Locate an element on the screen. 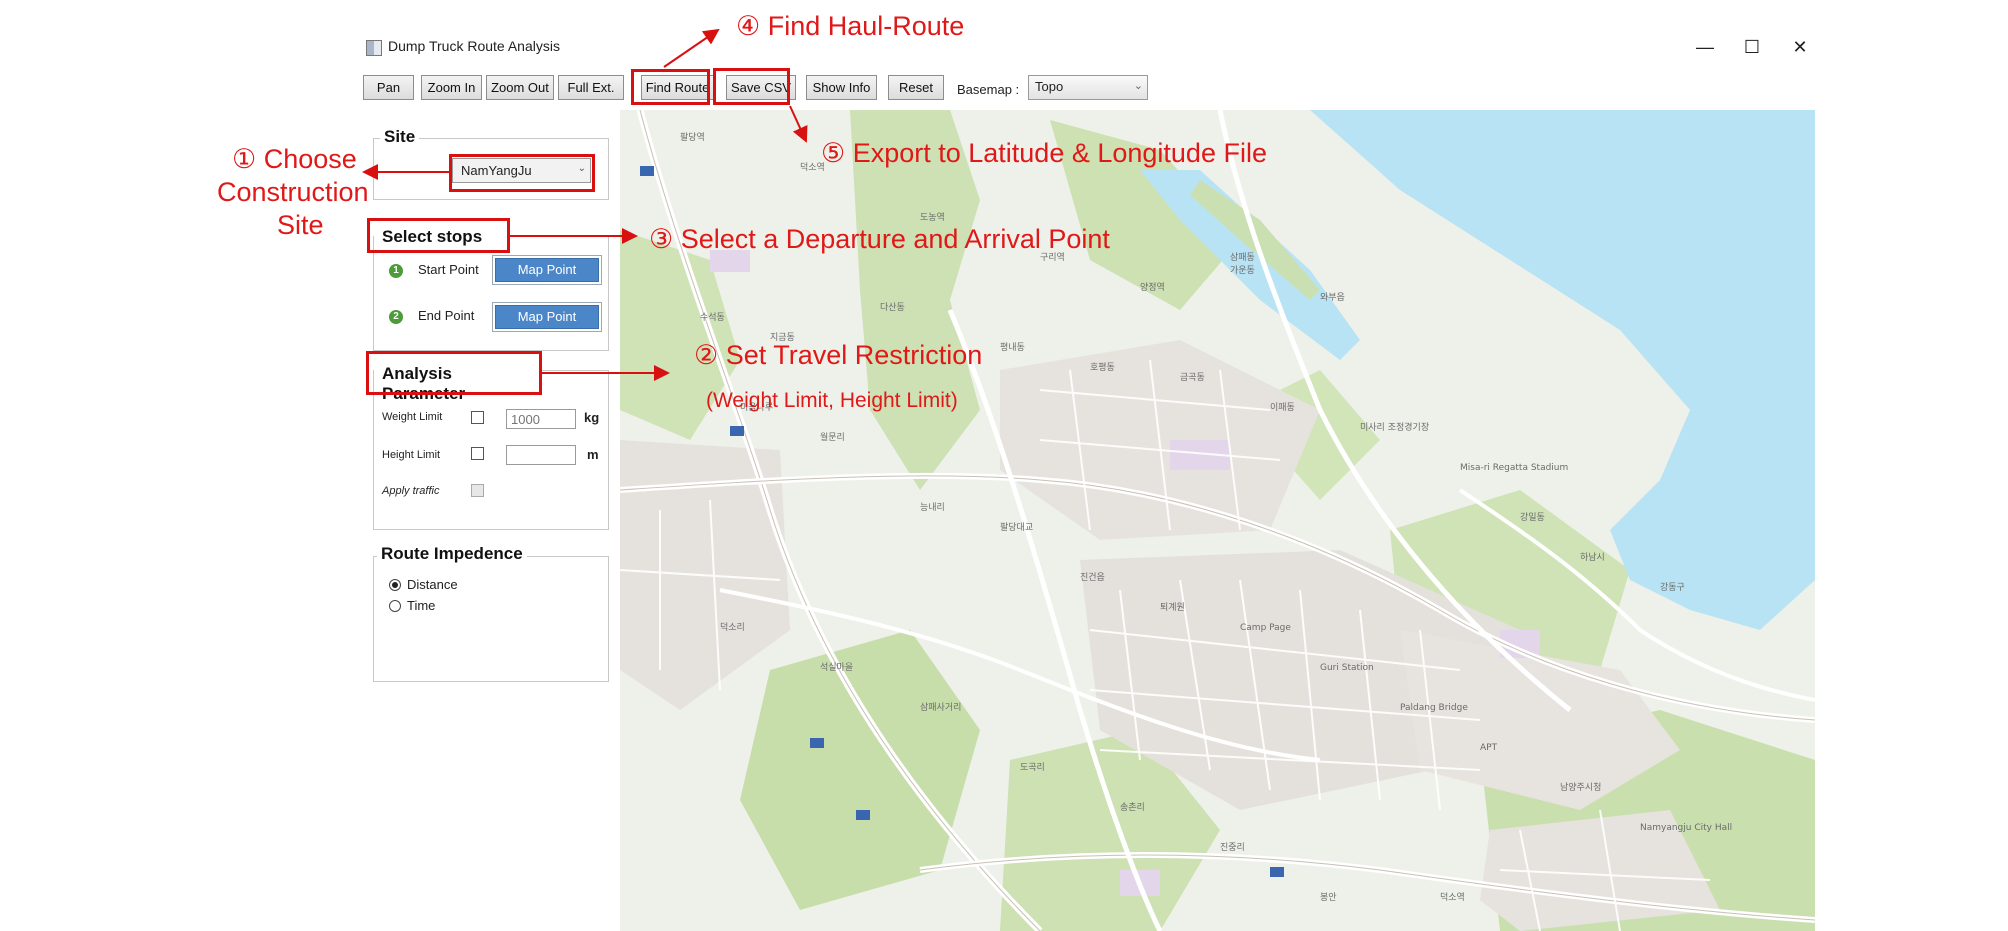 The image size is (2008, 931). stops-highlight is located at coordinates (438, 235).